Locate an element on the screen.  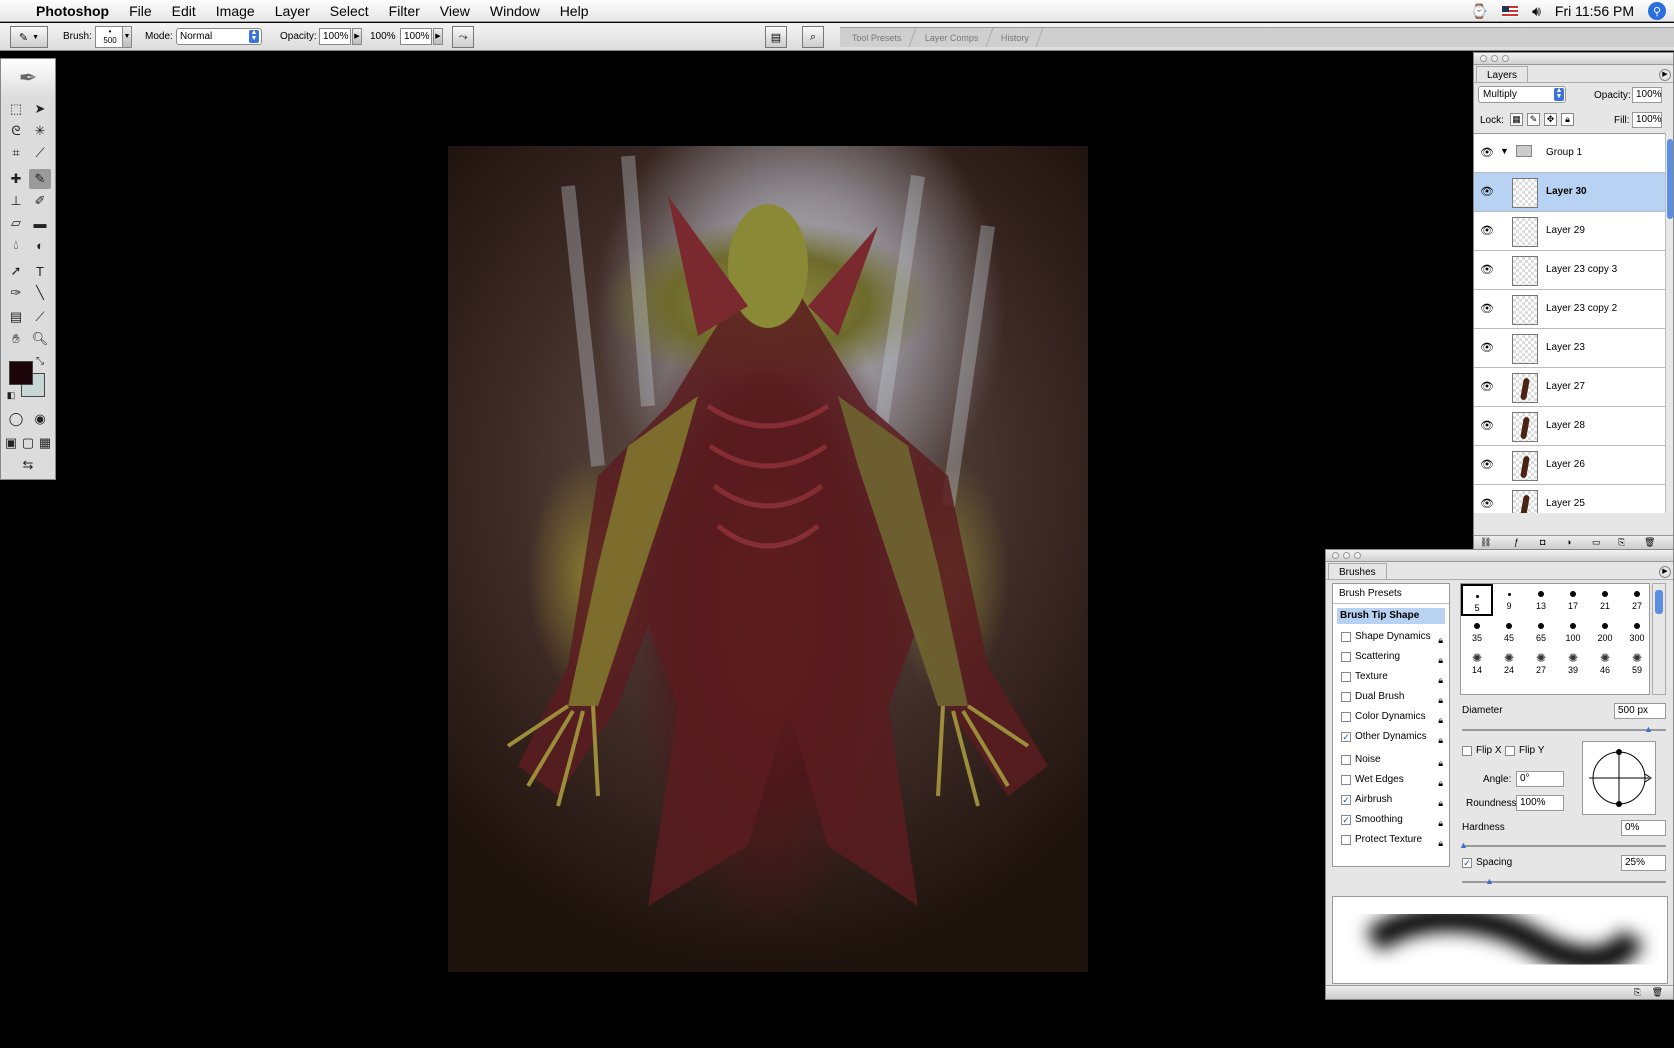
default-colors-icon: ◧ is located at coordinates (11, 395).